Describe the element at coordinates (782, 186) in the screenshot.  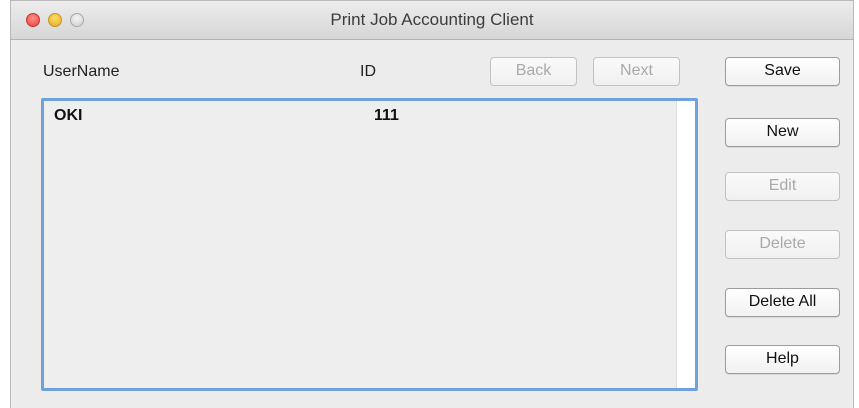
I see `edit-button: Edit` at that location.